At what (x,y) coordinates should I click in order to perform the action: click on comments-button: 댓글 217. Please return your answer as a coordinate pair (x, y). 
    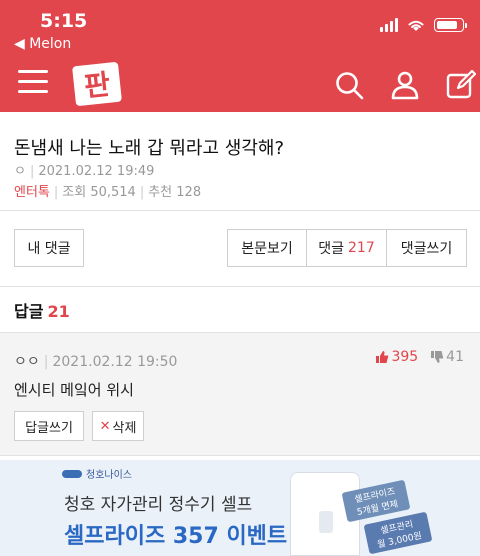
    Looking at the image, I should click on (346, 248).